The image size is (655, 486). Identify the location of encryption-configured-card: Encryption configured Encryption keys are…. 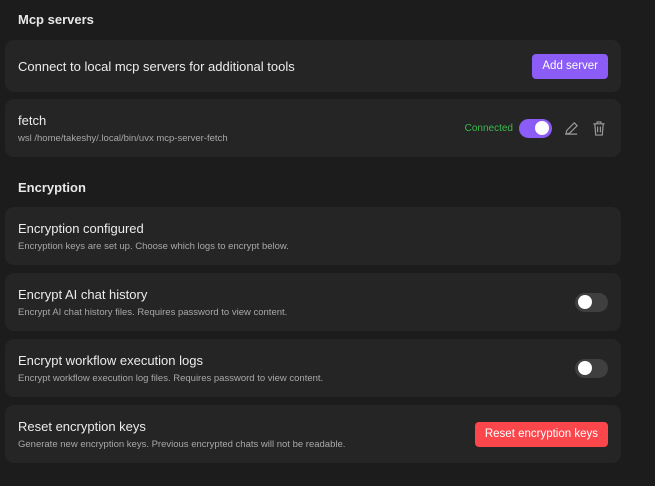
(313, 236).